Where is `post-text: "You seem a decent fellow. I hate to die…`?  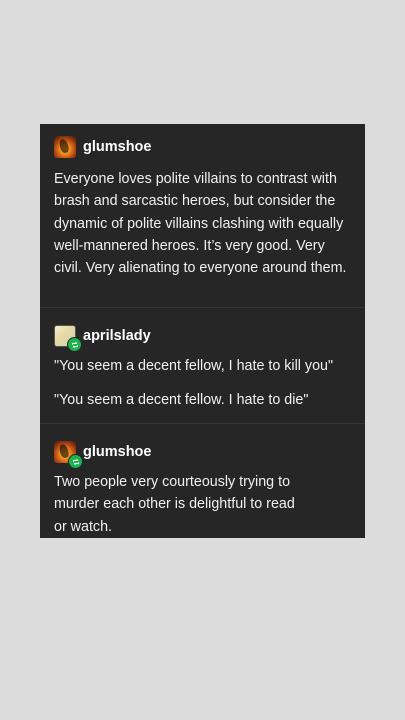
post-text: "You seem a decent fellow. I hate to die… is located at coordinates (181, 400).